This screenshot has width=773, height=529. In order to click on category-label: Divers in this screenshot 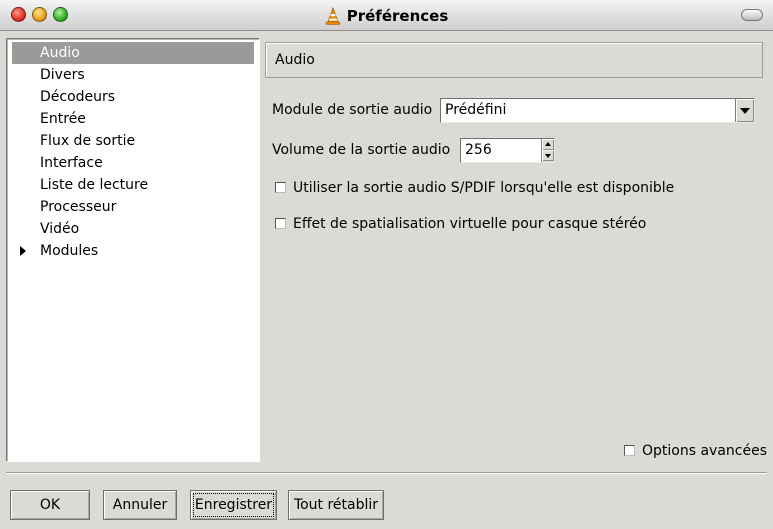, I will do `click(62, 75)`.